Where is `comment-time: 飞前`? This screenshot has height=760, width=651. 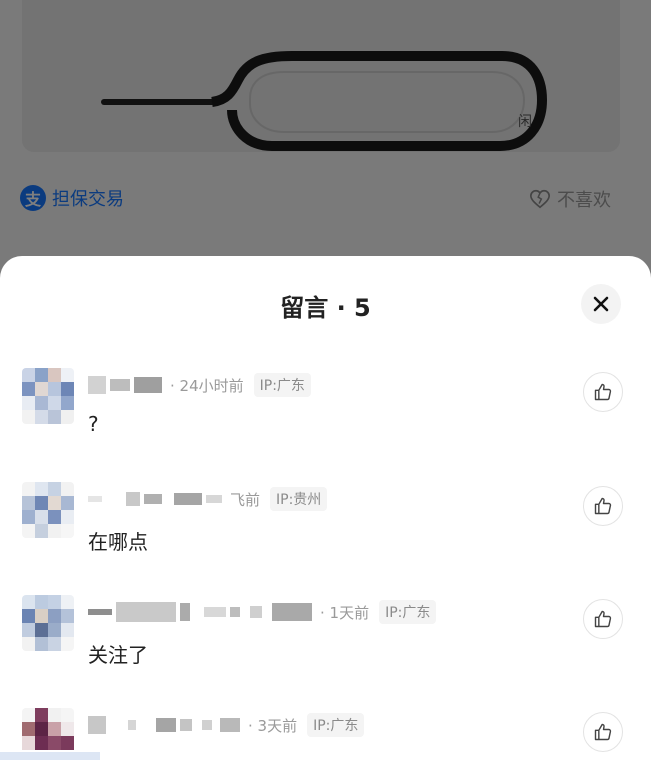
comment-time: 飞前 is located at coordinates (245, 499).